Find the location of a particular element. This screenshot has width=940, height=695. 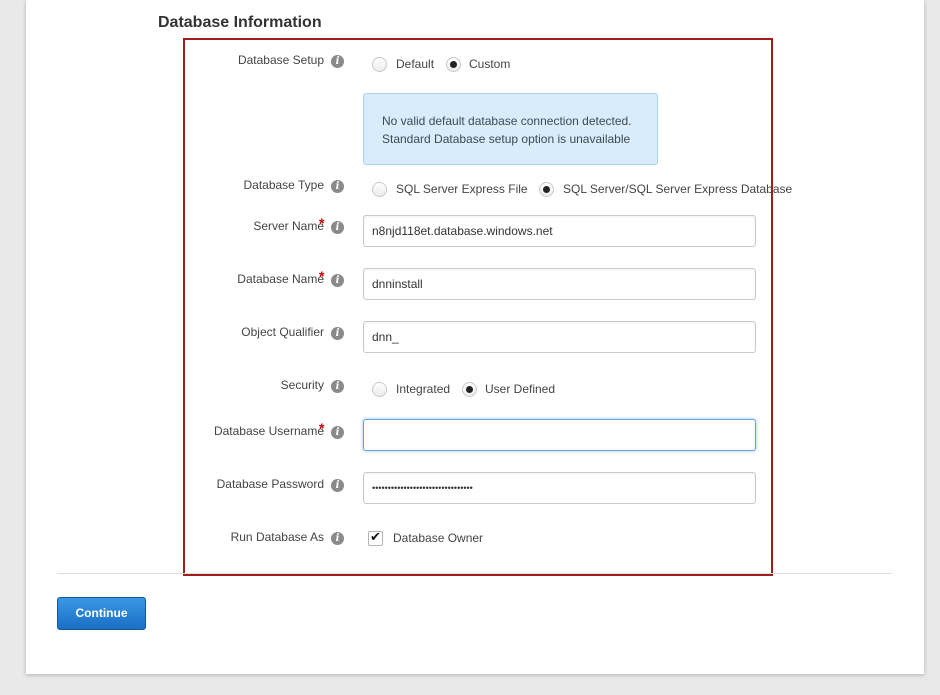

object-qualifier-input: dnn_ is located at coordinates (559, 337).